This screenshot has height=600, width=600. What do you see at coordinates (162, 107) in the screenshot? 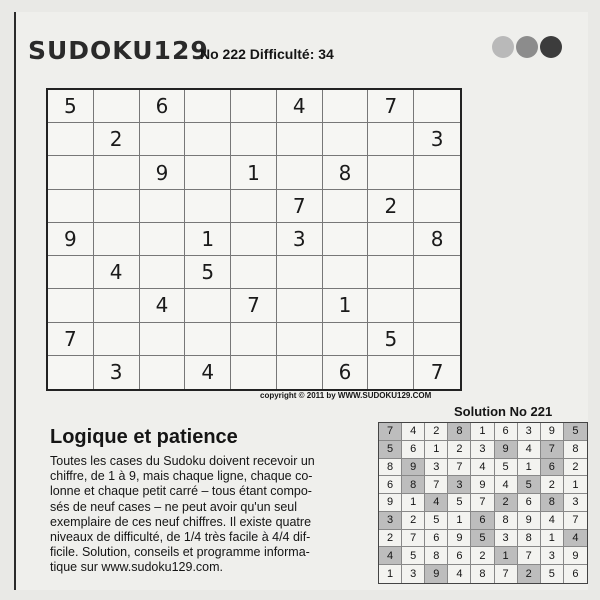
I see `puzzle-cell: 6` at bounding box center [162, 107].